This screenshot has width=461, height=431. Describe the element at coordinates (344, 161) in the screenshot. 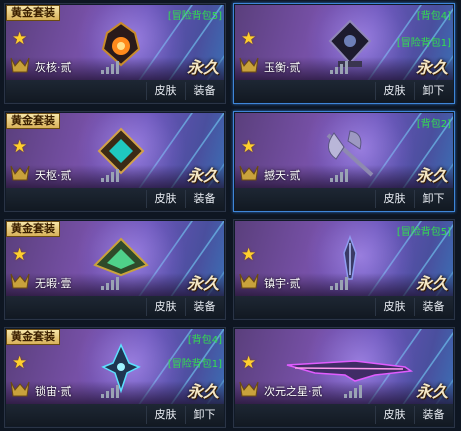

I see `item-card: [背包2] ★ 撼天·贰 永久 皮肤 卸下` at that location.